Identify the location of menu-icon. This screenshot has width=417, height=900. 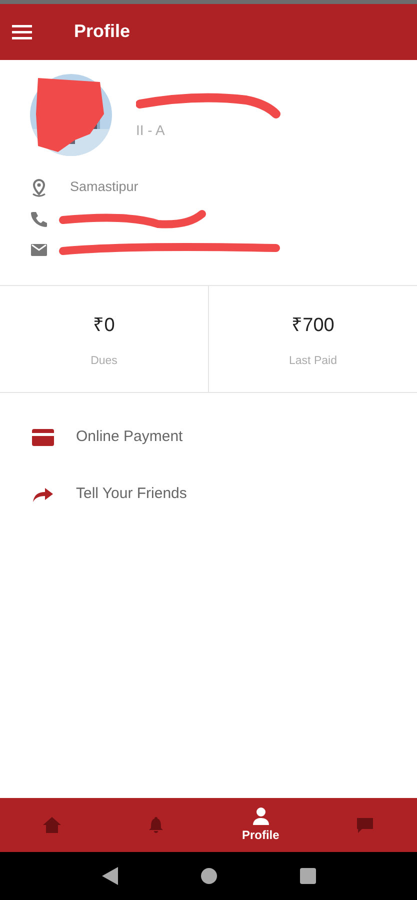
(22, 32).